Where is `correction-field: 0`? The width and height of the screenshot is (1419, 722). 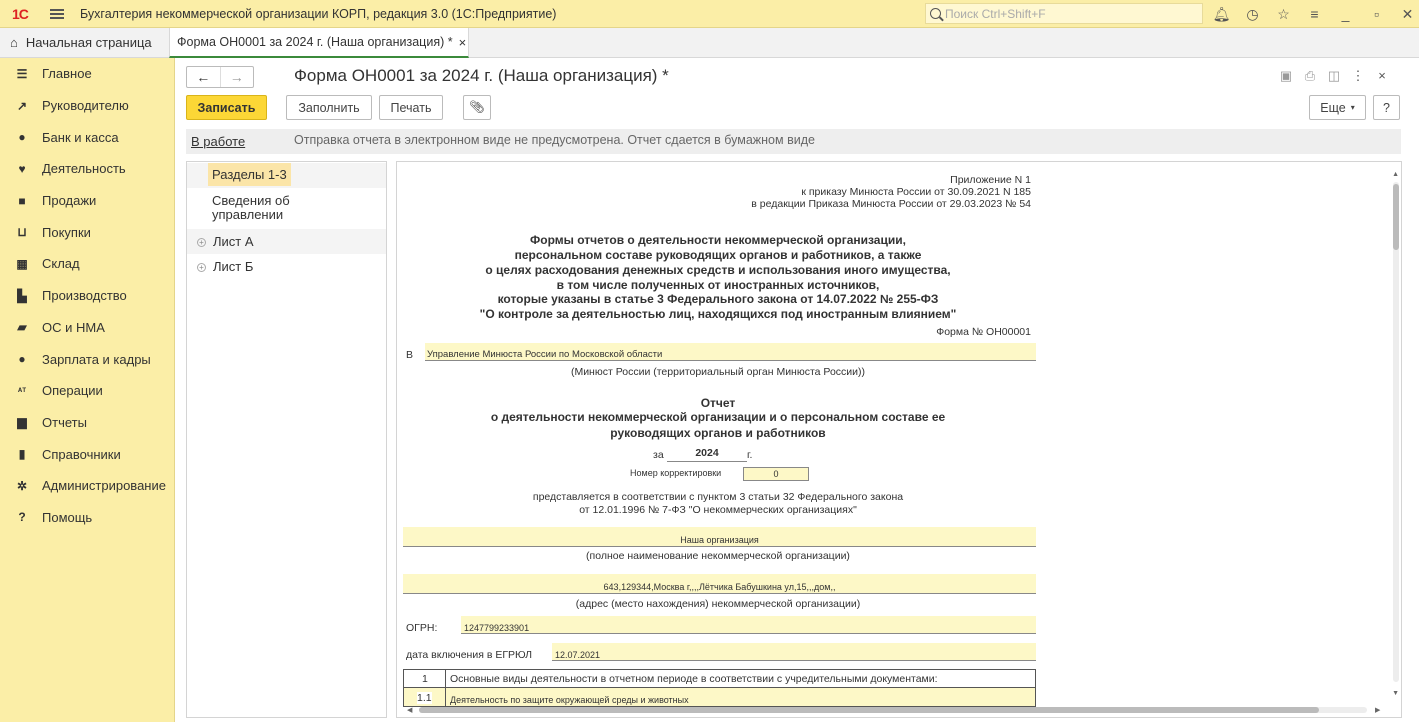 correction-field: 0 is located at coordinates (776, 474).